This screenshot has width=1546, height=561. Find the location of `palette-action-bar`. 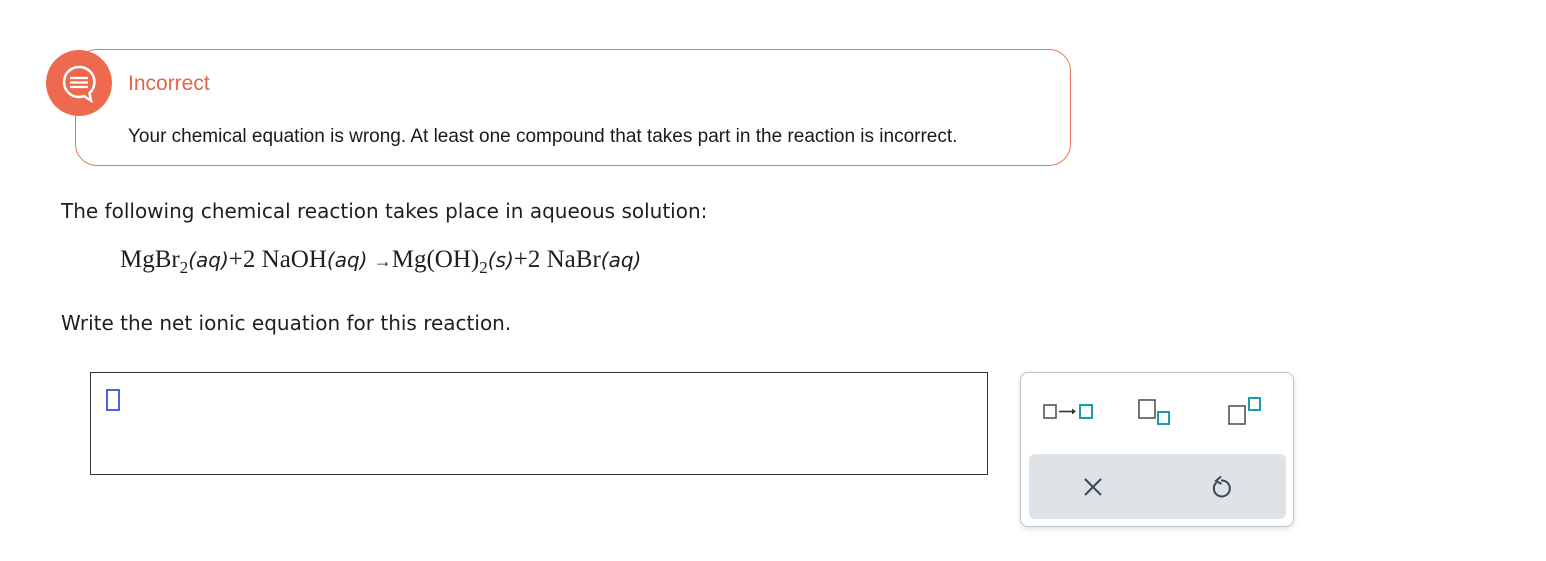

palette-action-bar is located at coordinates (1157, 486).